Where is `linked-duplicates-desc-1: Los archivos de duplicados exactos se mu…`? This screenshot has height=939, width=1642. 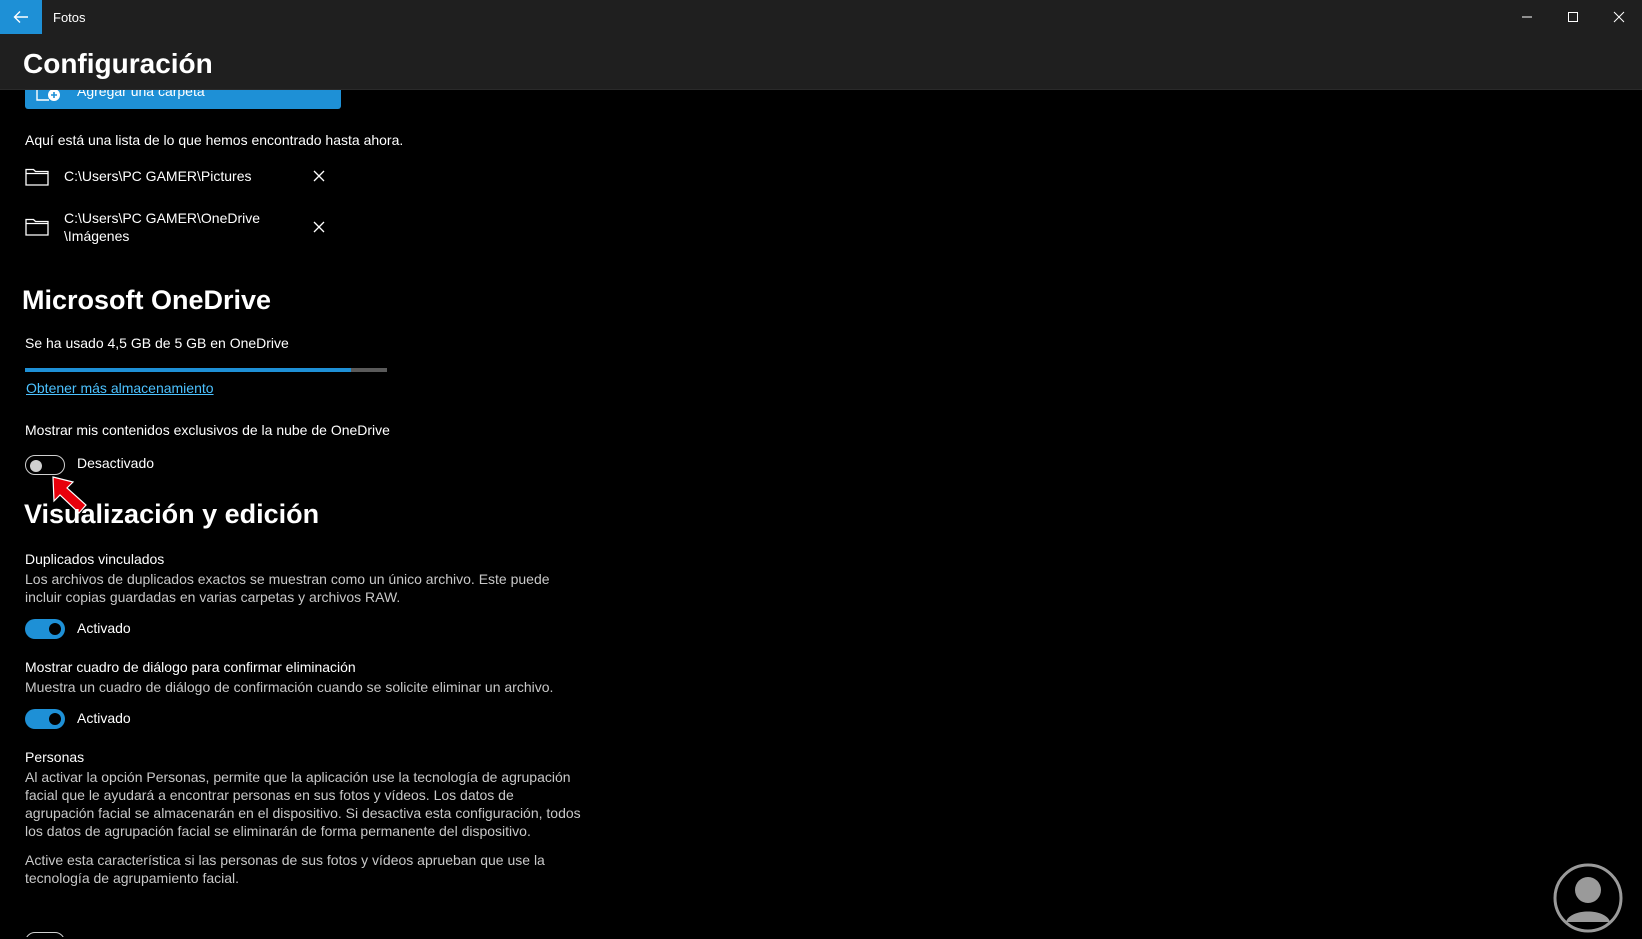
linked-duplicates-desc-1: Los archivos de duplicados exactos se mu… is located at coordinates (287, 579).